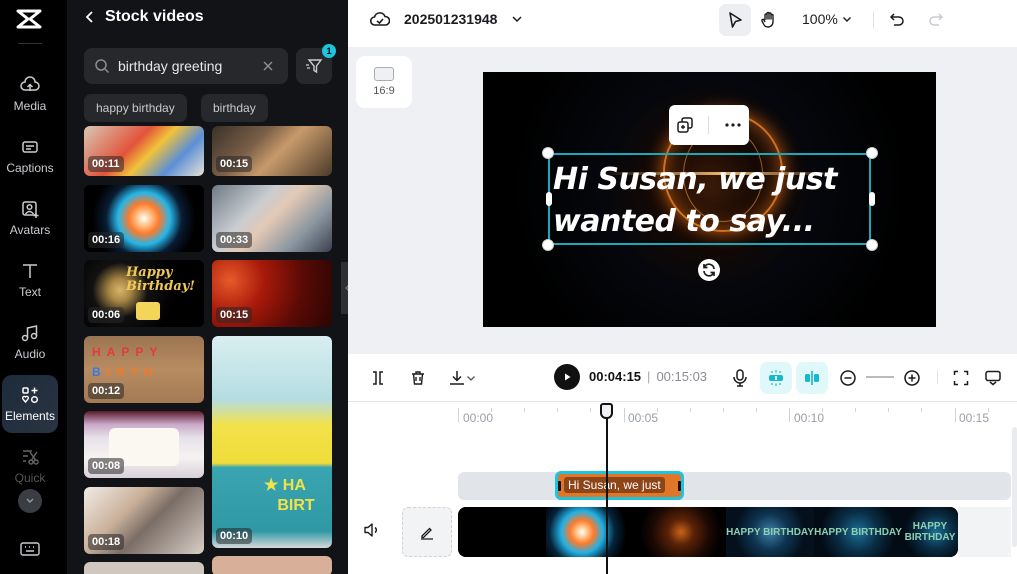  I want to click on aspect-ratio-button: 16:9, so click(384, 82).